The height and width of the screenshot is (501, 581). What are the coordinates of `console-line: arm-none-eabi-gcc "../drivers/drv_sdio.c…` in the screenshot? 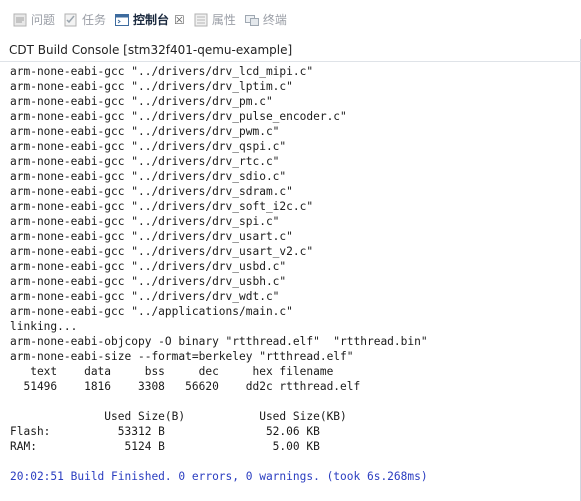 It's located at (148, 176).